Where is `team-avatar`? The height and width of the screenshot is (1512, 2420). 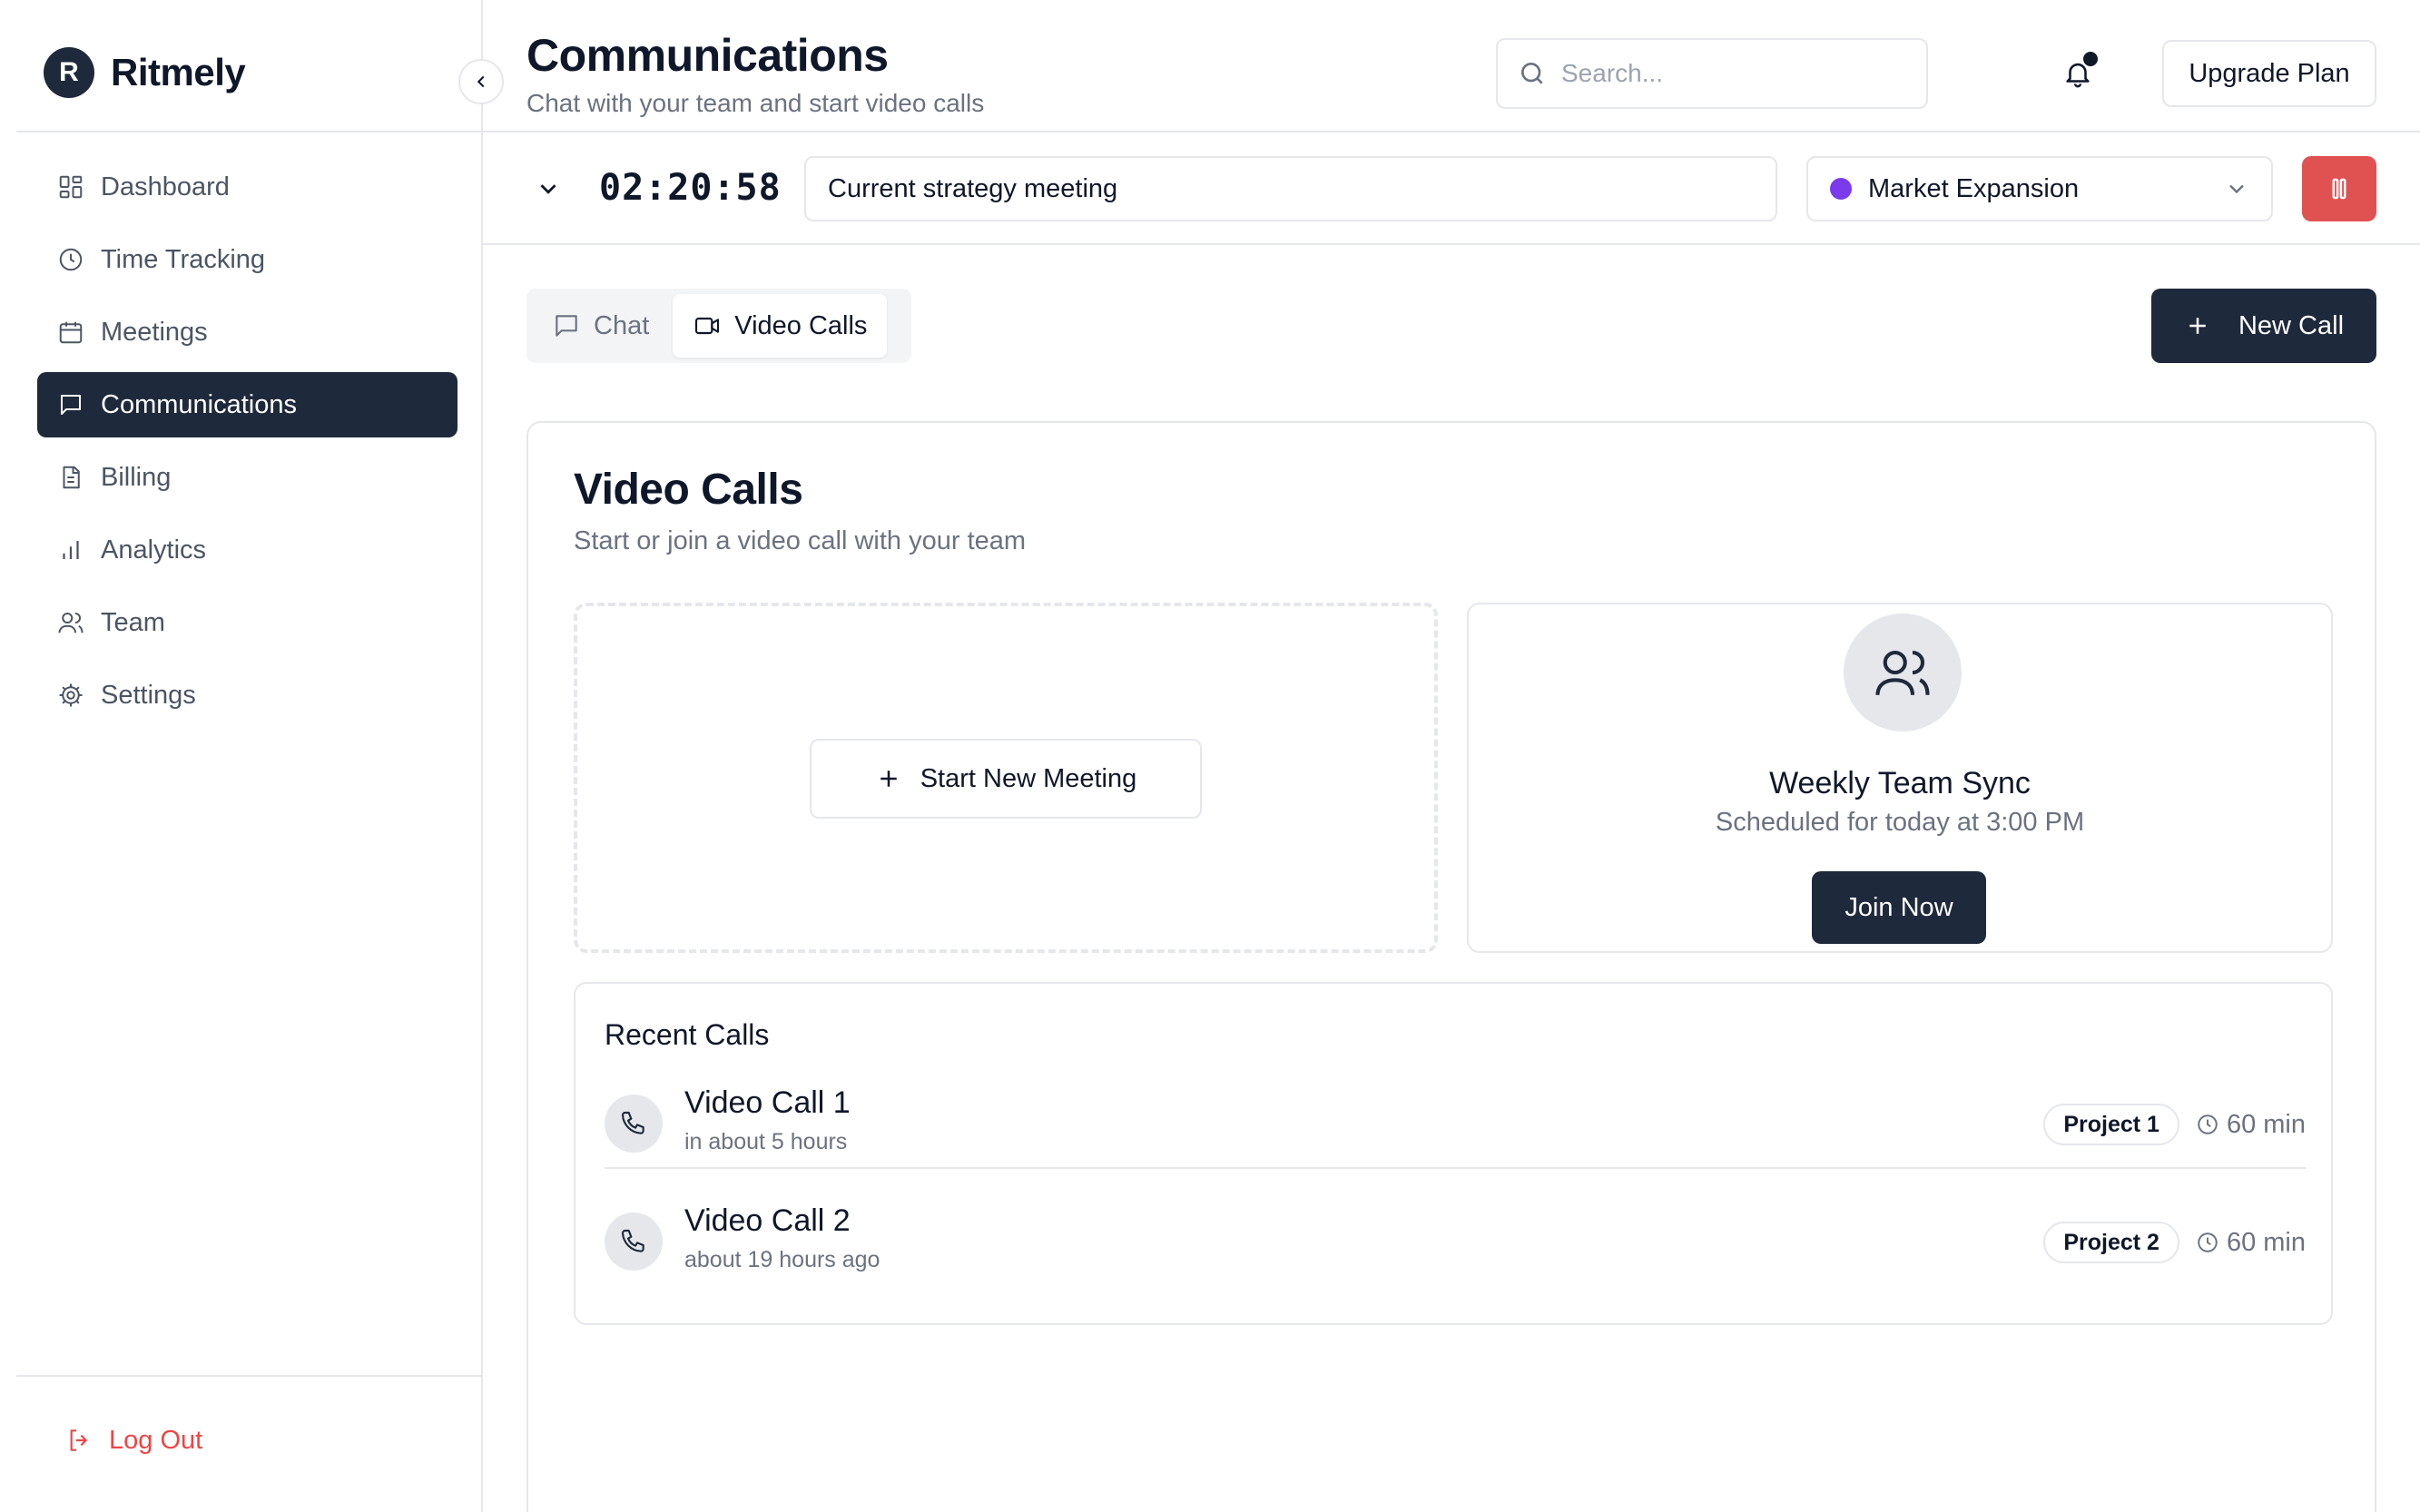
team-avatar is located at coordinates (1903, 672).